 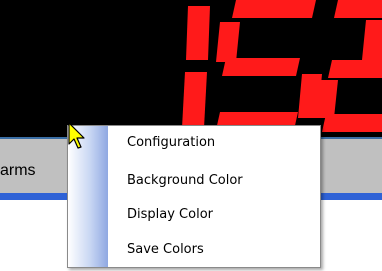 What do you see at coordinates (18, 170) in the screenshot?
I see `status-strip-text: arms` at bounding box center [18, 170].